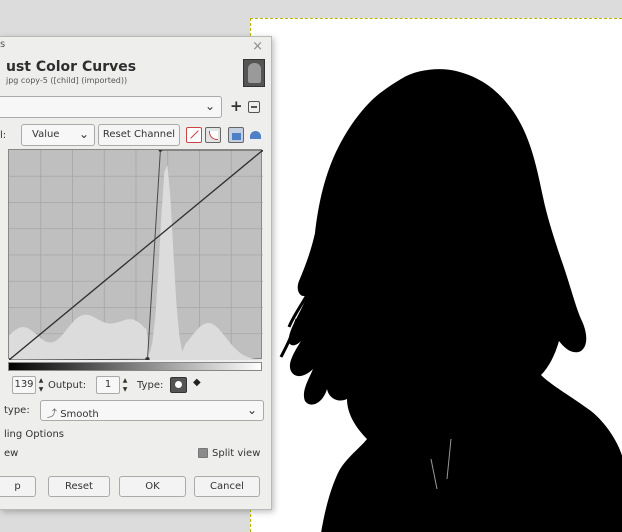  Describe the element at coordinates (139, 135) in the screenshot. I see `reset-channel-button: Reset Channel` at that location.